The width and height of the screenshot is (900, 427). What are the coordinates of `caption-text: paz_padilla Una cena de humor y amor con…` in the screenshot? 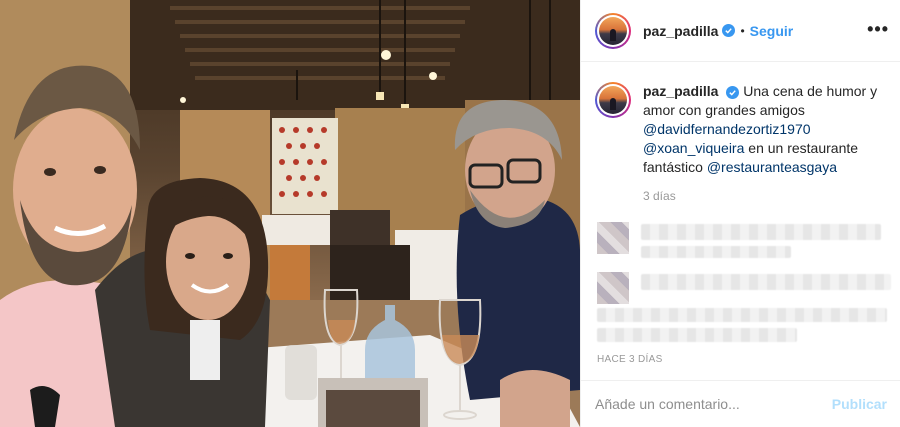 It's located at (765, 144).